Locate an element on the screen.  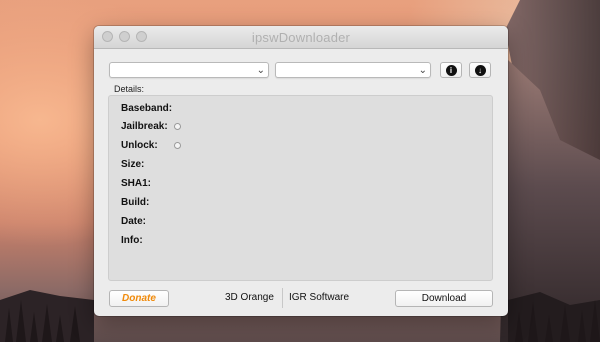
download-arrow-icon: ↓ is located at coordinates (480, 70).